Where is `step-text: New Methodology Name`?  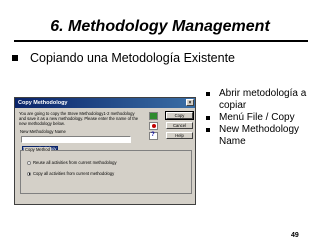
step-text: New Methodology Name is located at coordinates (259, 135).